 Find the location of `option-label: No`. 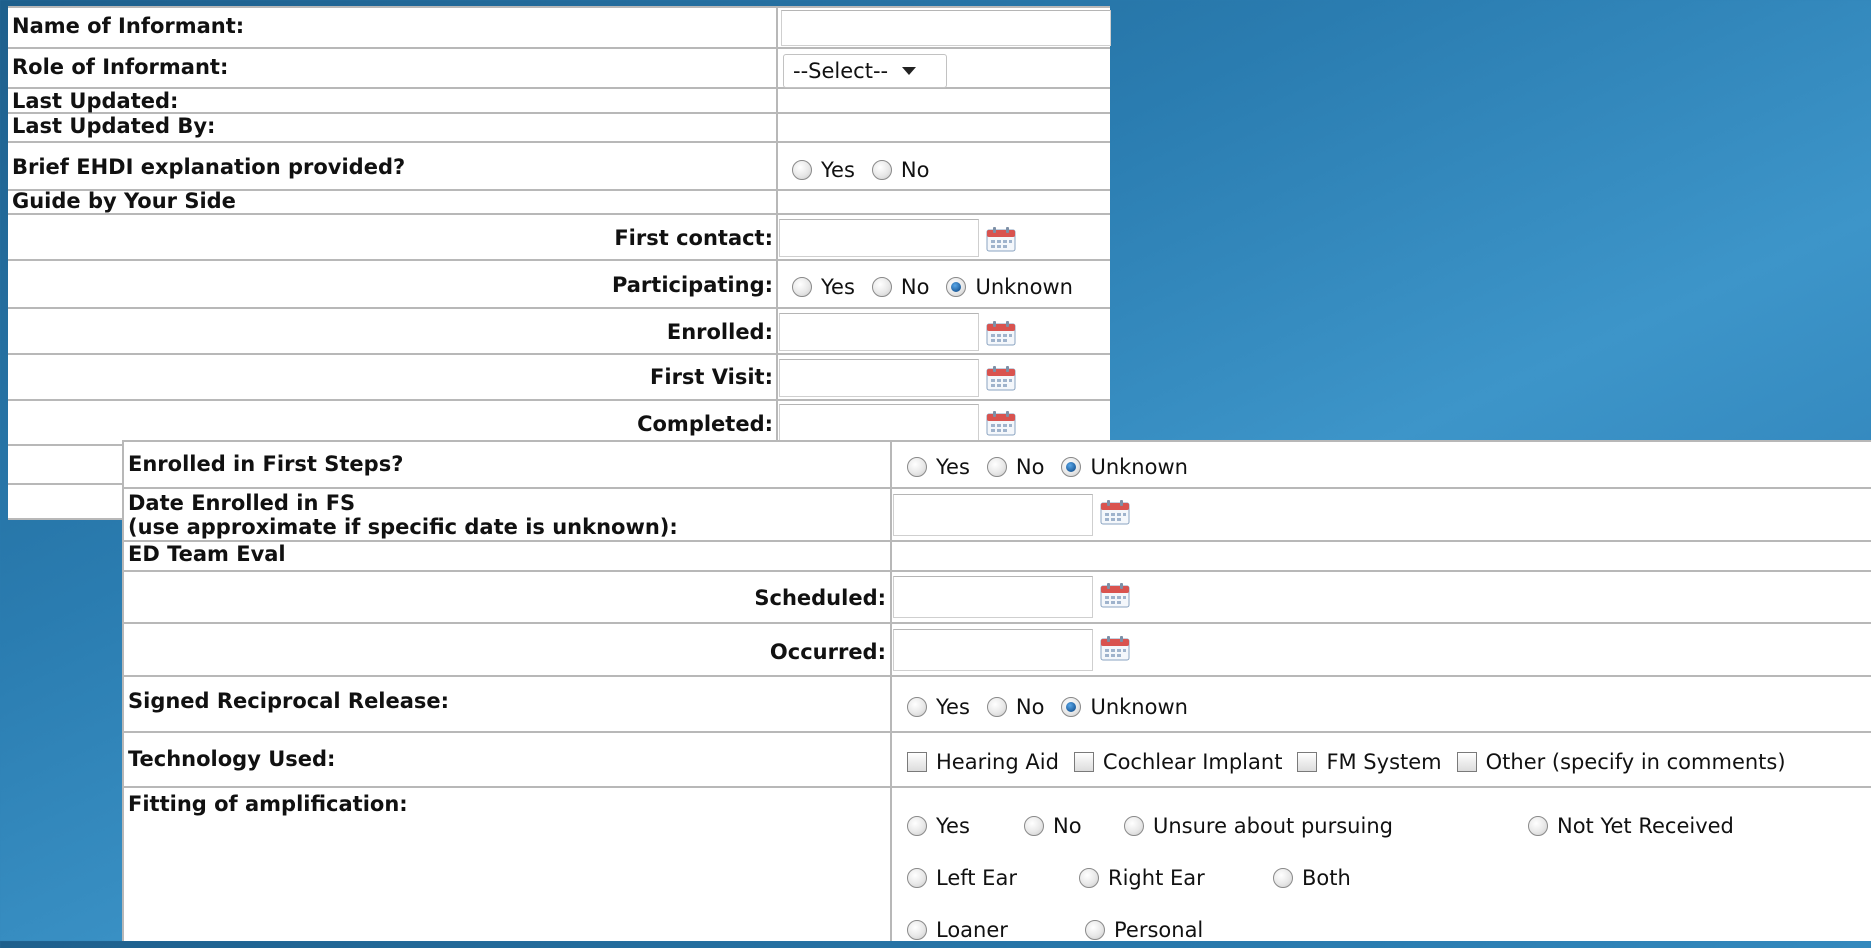

option-label: No is located at coordinates (1067, 826).